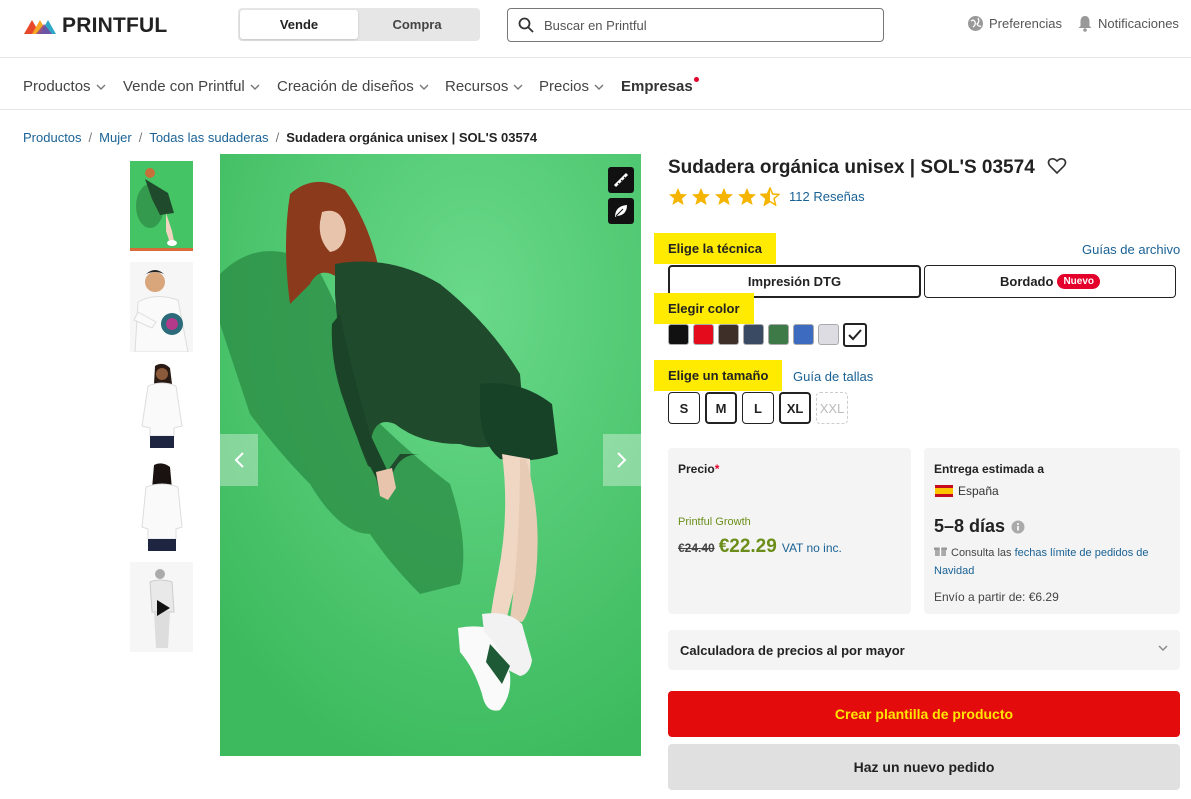 This screenshot has width=1191, height=799. I want to click on model-white-back-thumb, so click(161, 508).